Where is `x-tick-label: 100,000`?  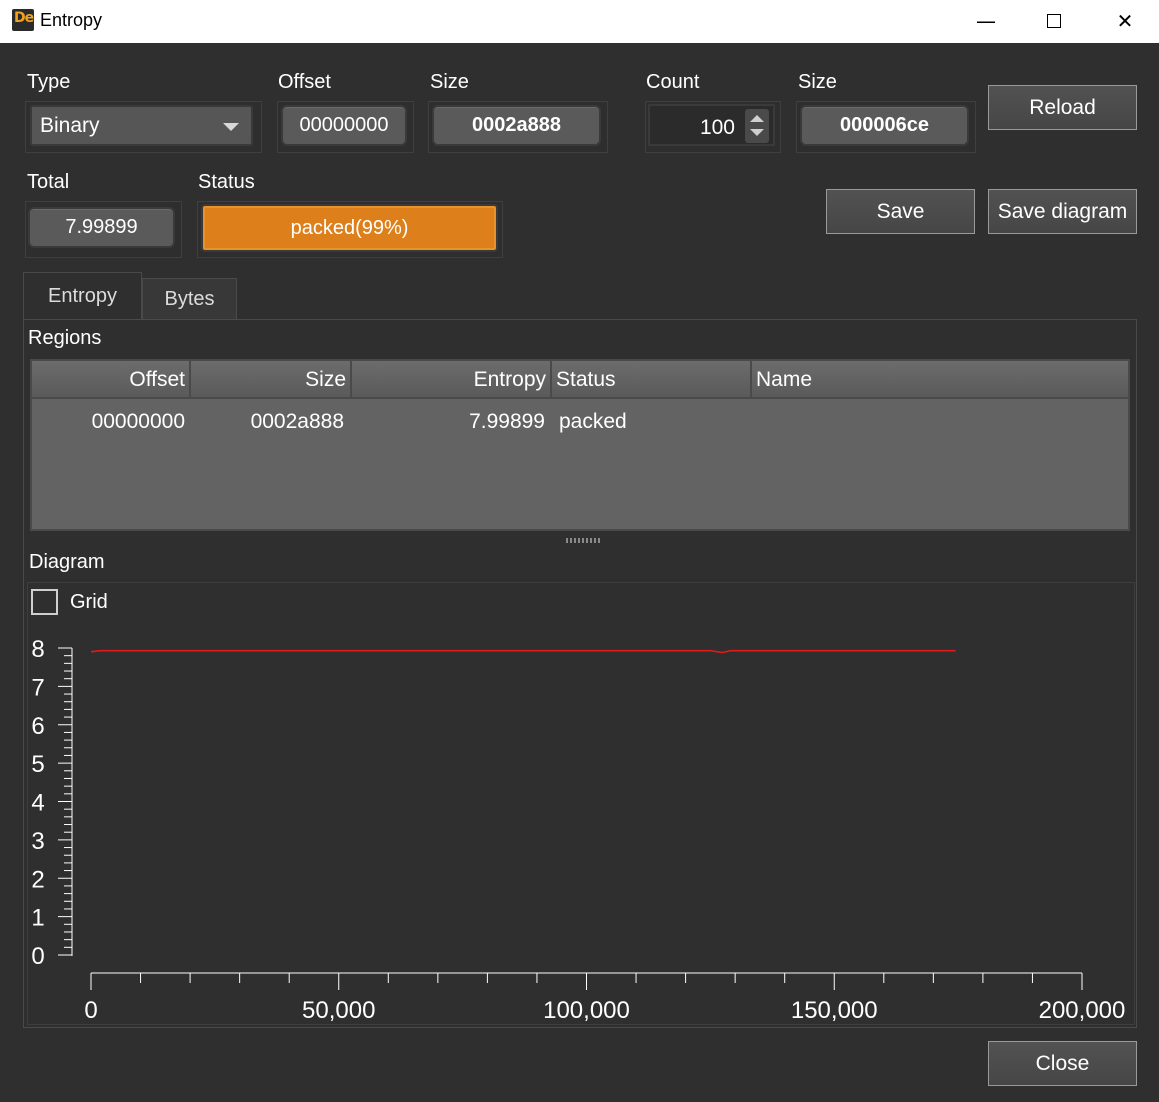 x-tick-label: 100,000 is located at coordinates (586, 1010).